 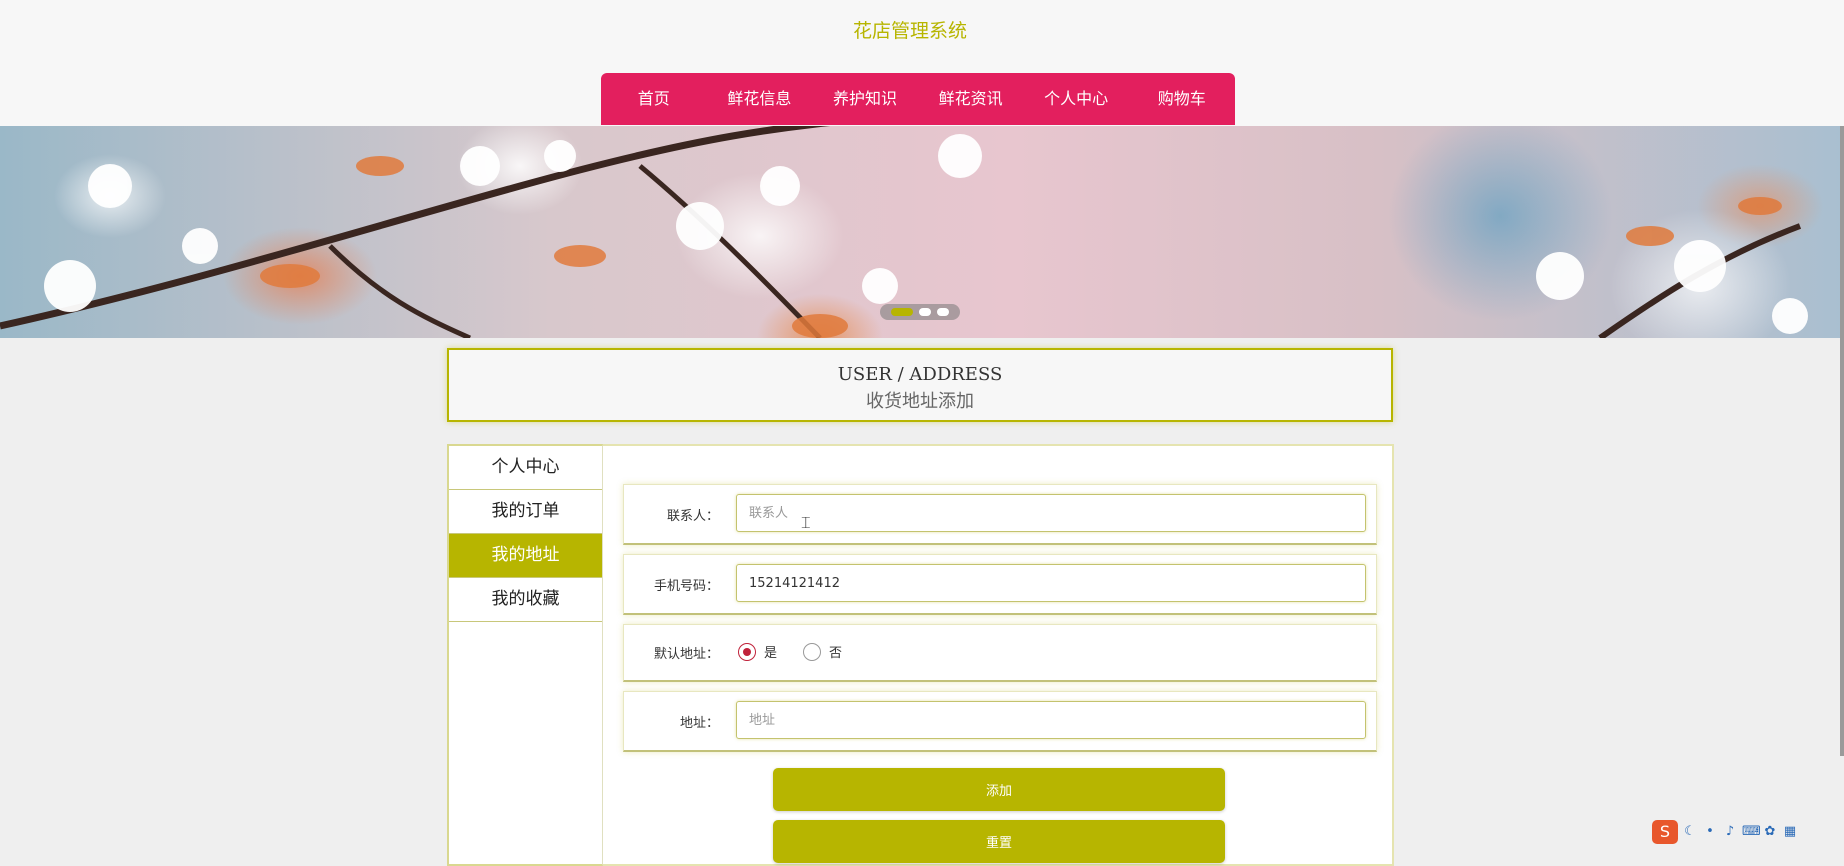 I want to click on default-address-label: 默认地址：, so click(x=686, y=654).